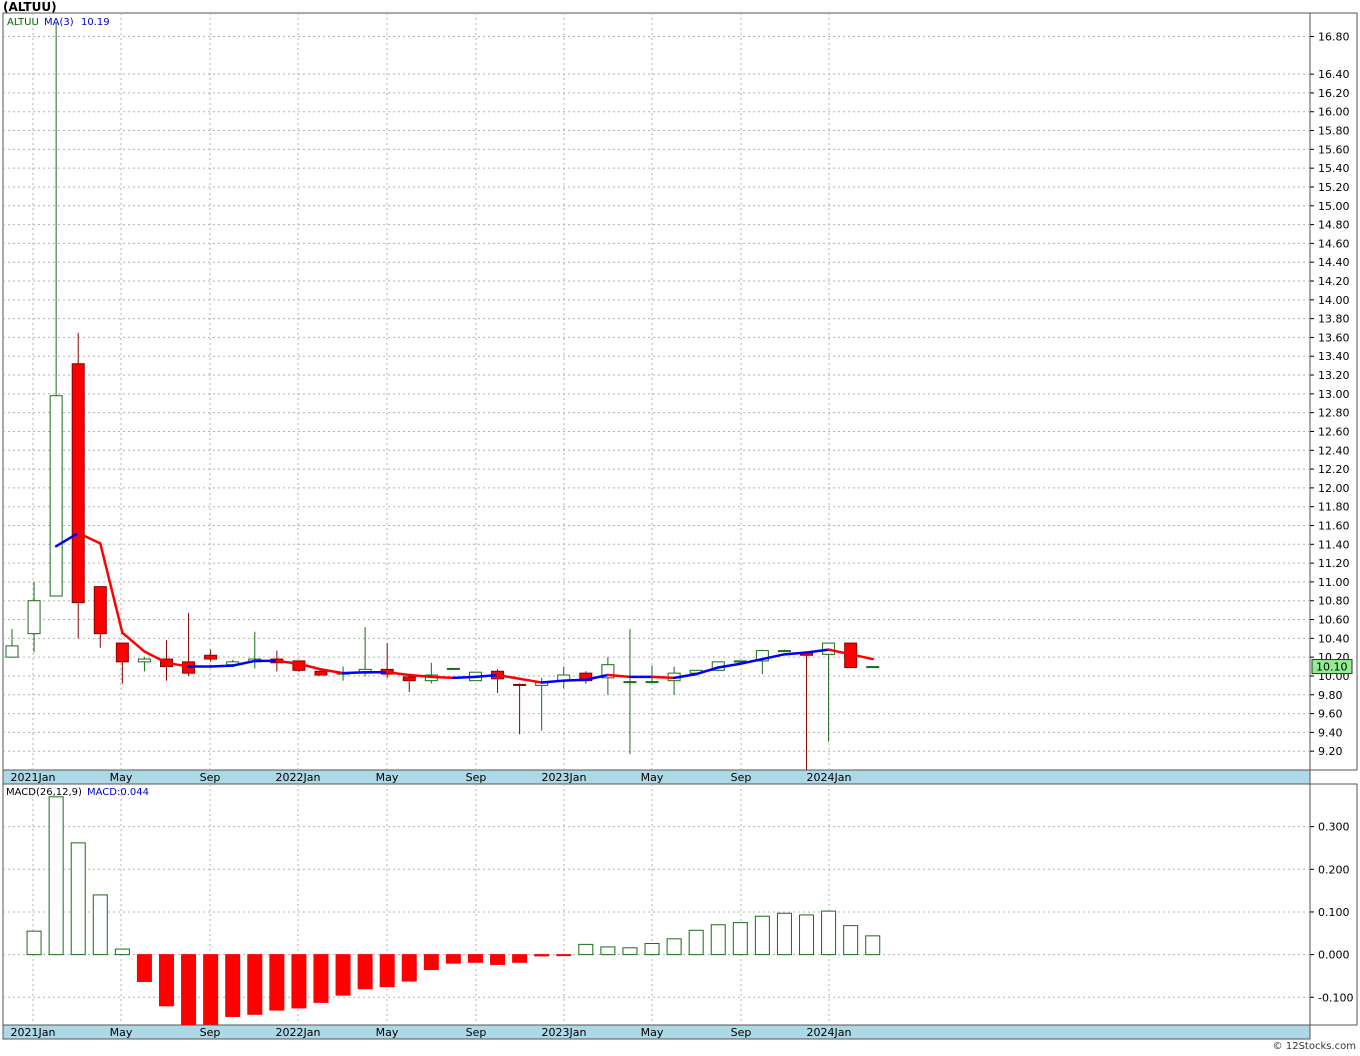 This screenshot has width=1360, height=1056. What do you see at coordinates (1334, 37) in the screenshot?
I see `price-y-tick-label: 16.80` at bounding box center [1334, 37].